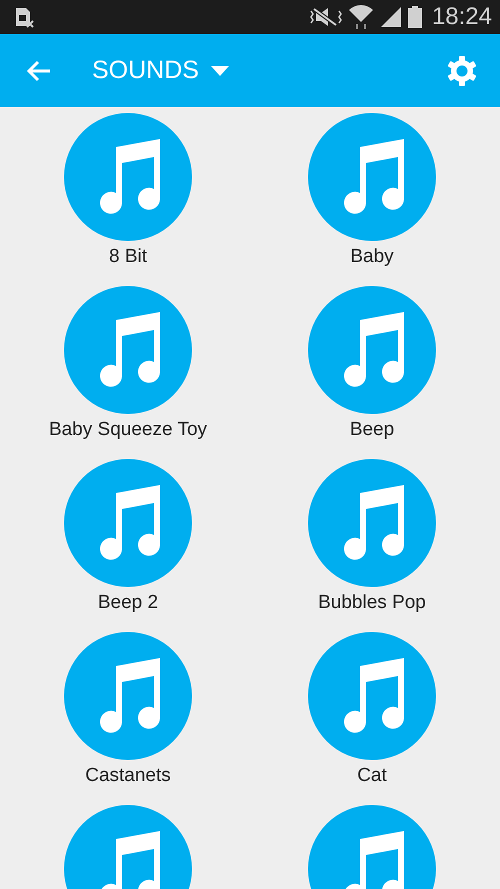  I want to click on battery-icon, so click(415, 17).